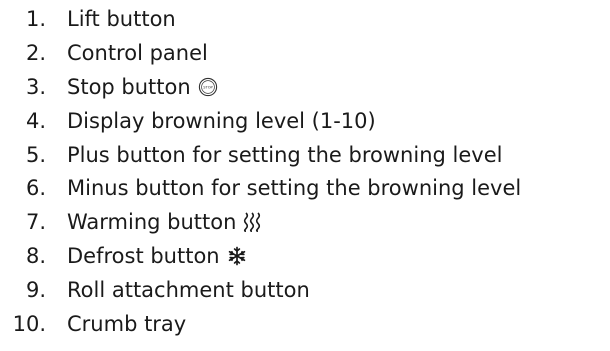 The image size is (610, 351). I want to click on stop-icon-text: STOP, so click(208, 88).